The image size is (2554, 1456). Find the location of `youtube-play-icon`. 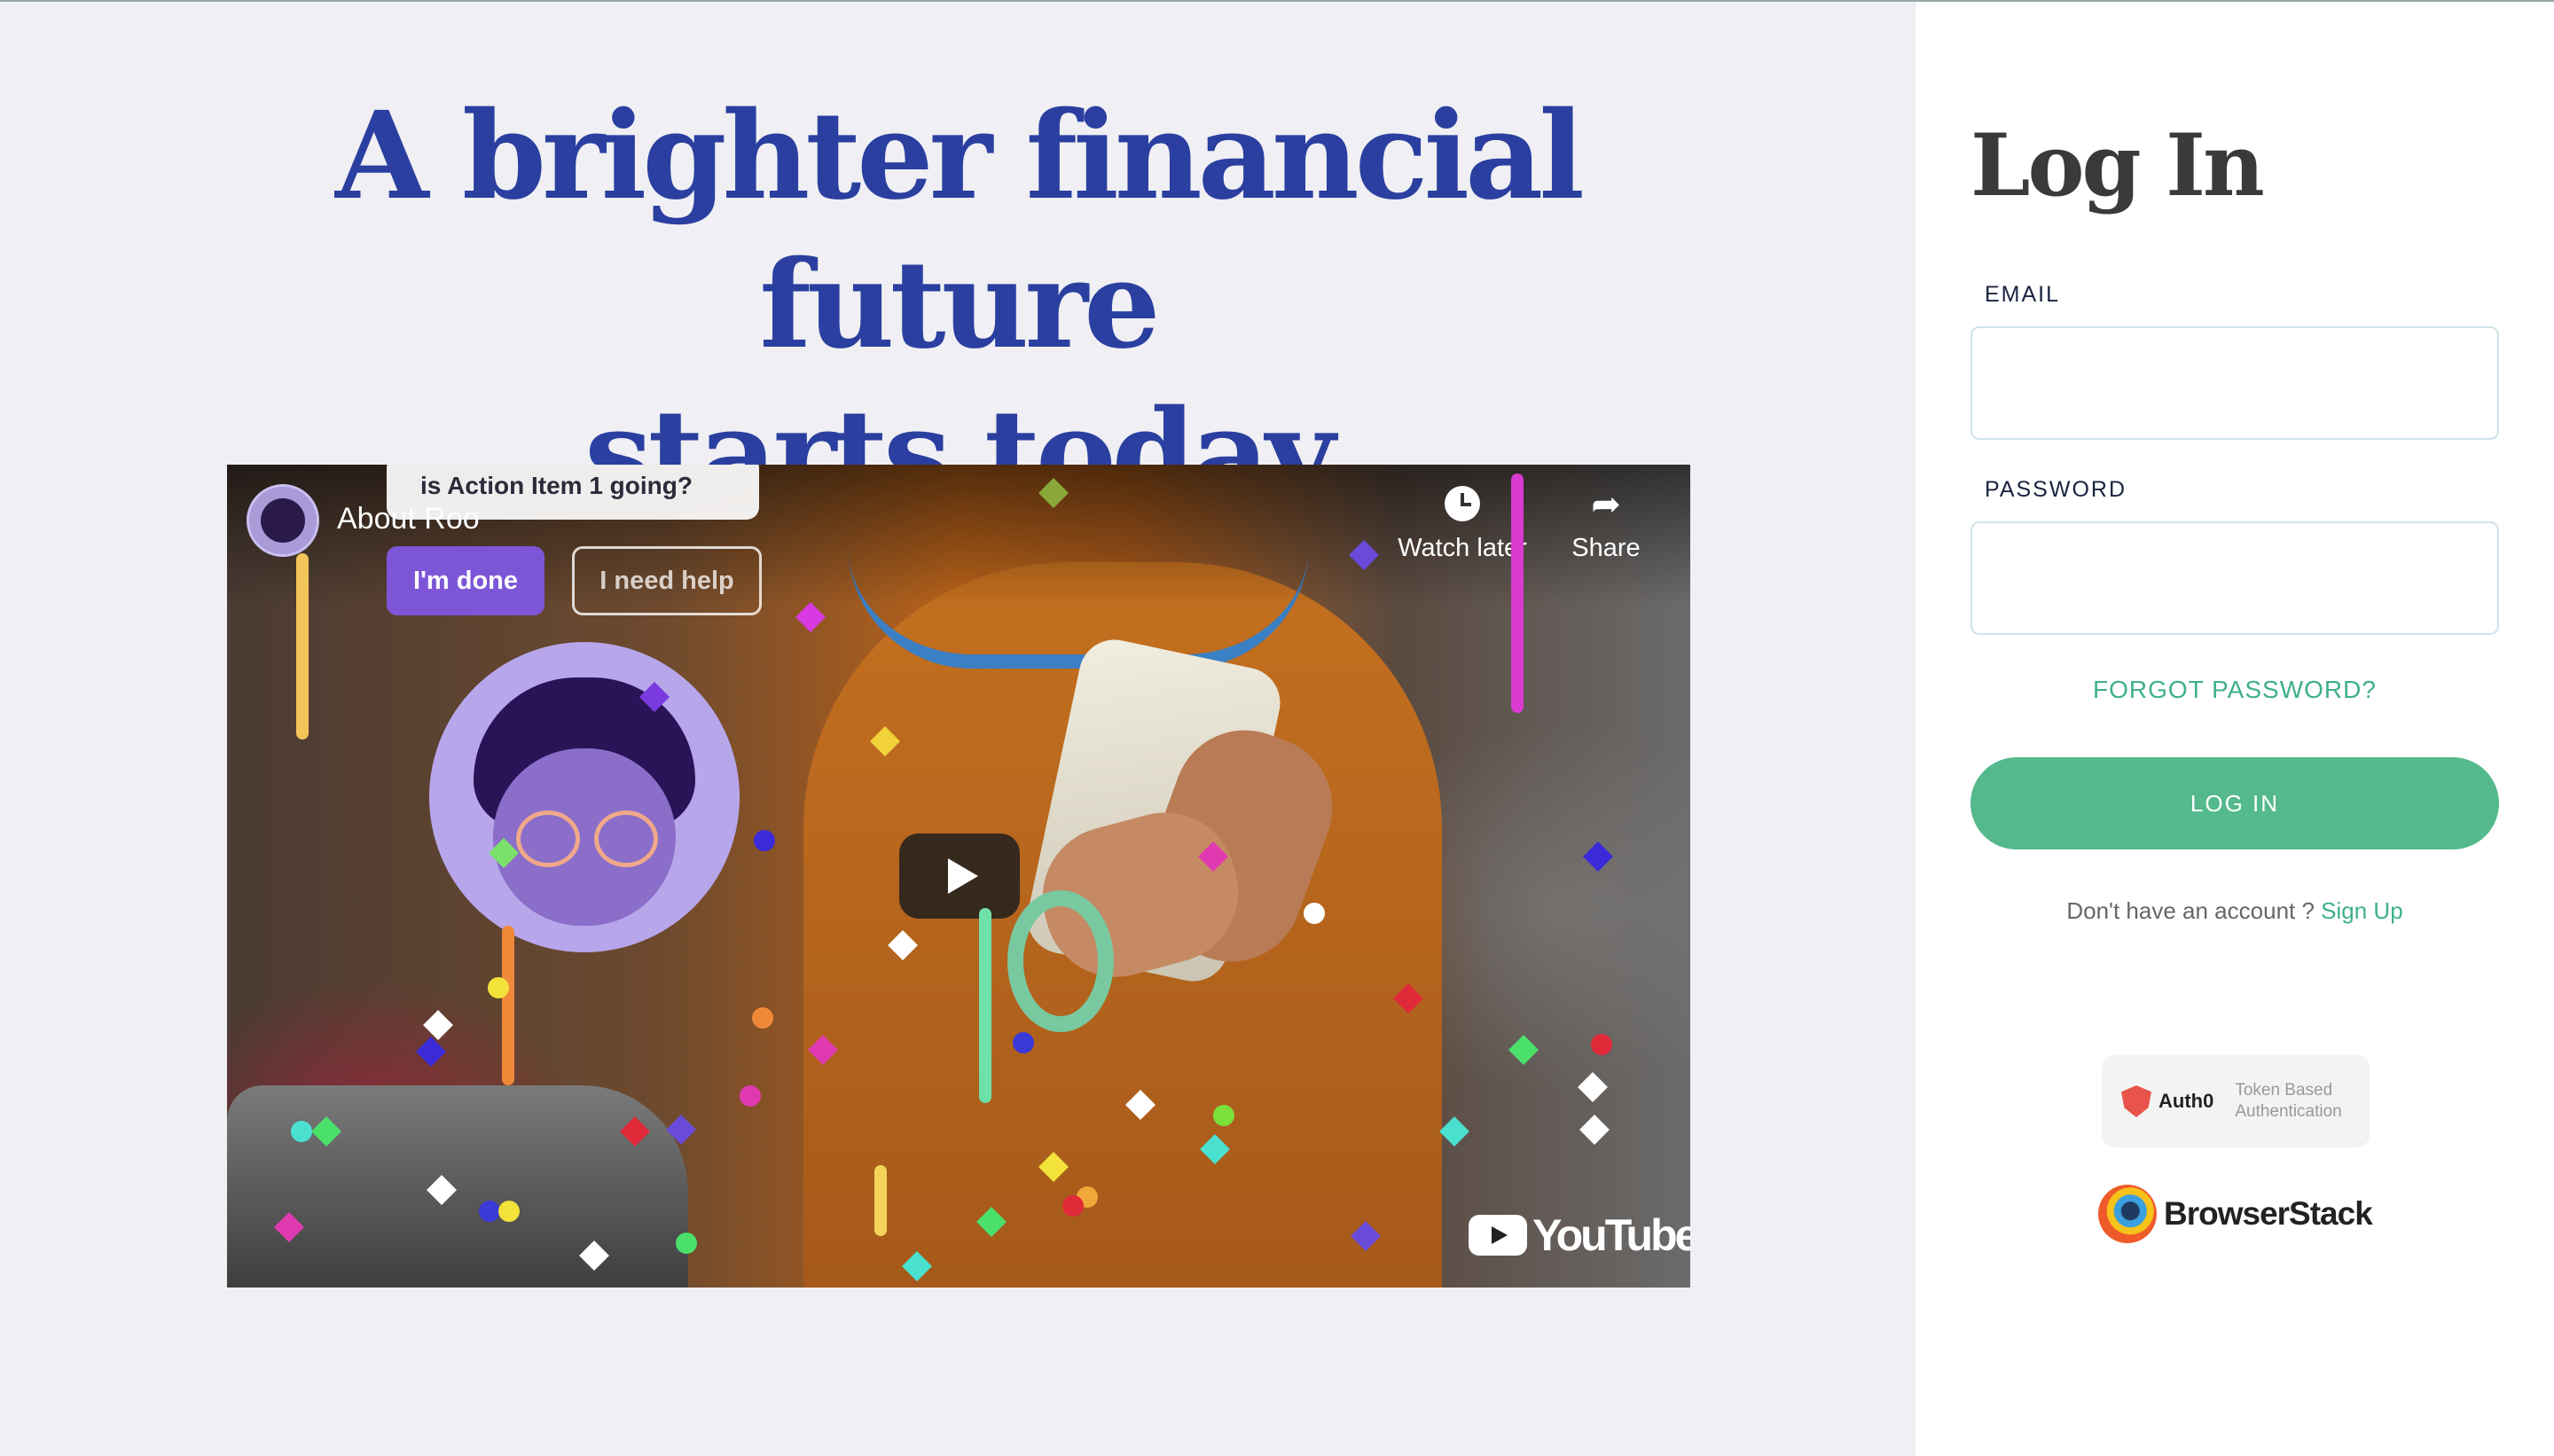

youtube-play-icon is located at coordinates (1498, 1235).